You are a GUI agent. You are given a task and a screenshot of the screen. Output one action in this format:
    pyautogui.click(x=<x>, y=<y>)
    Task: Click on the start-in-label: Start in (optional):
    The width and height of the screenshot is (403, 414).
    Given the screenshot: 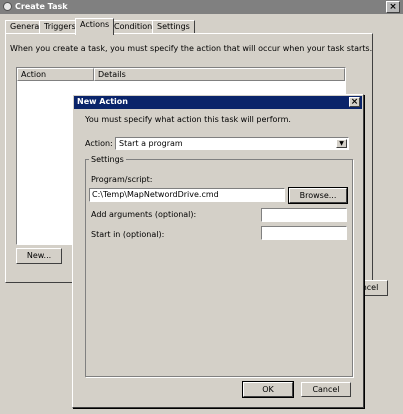 What is the action you would take?
    pyautogui.click(x=128, y=234)
    